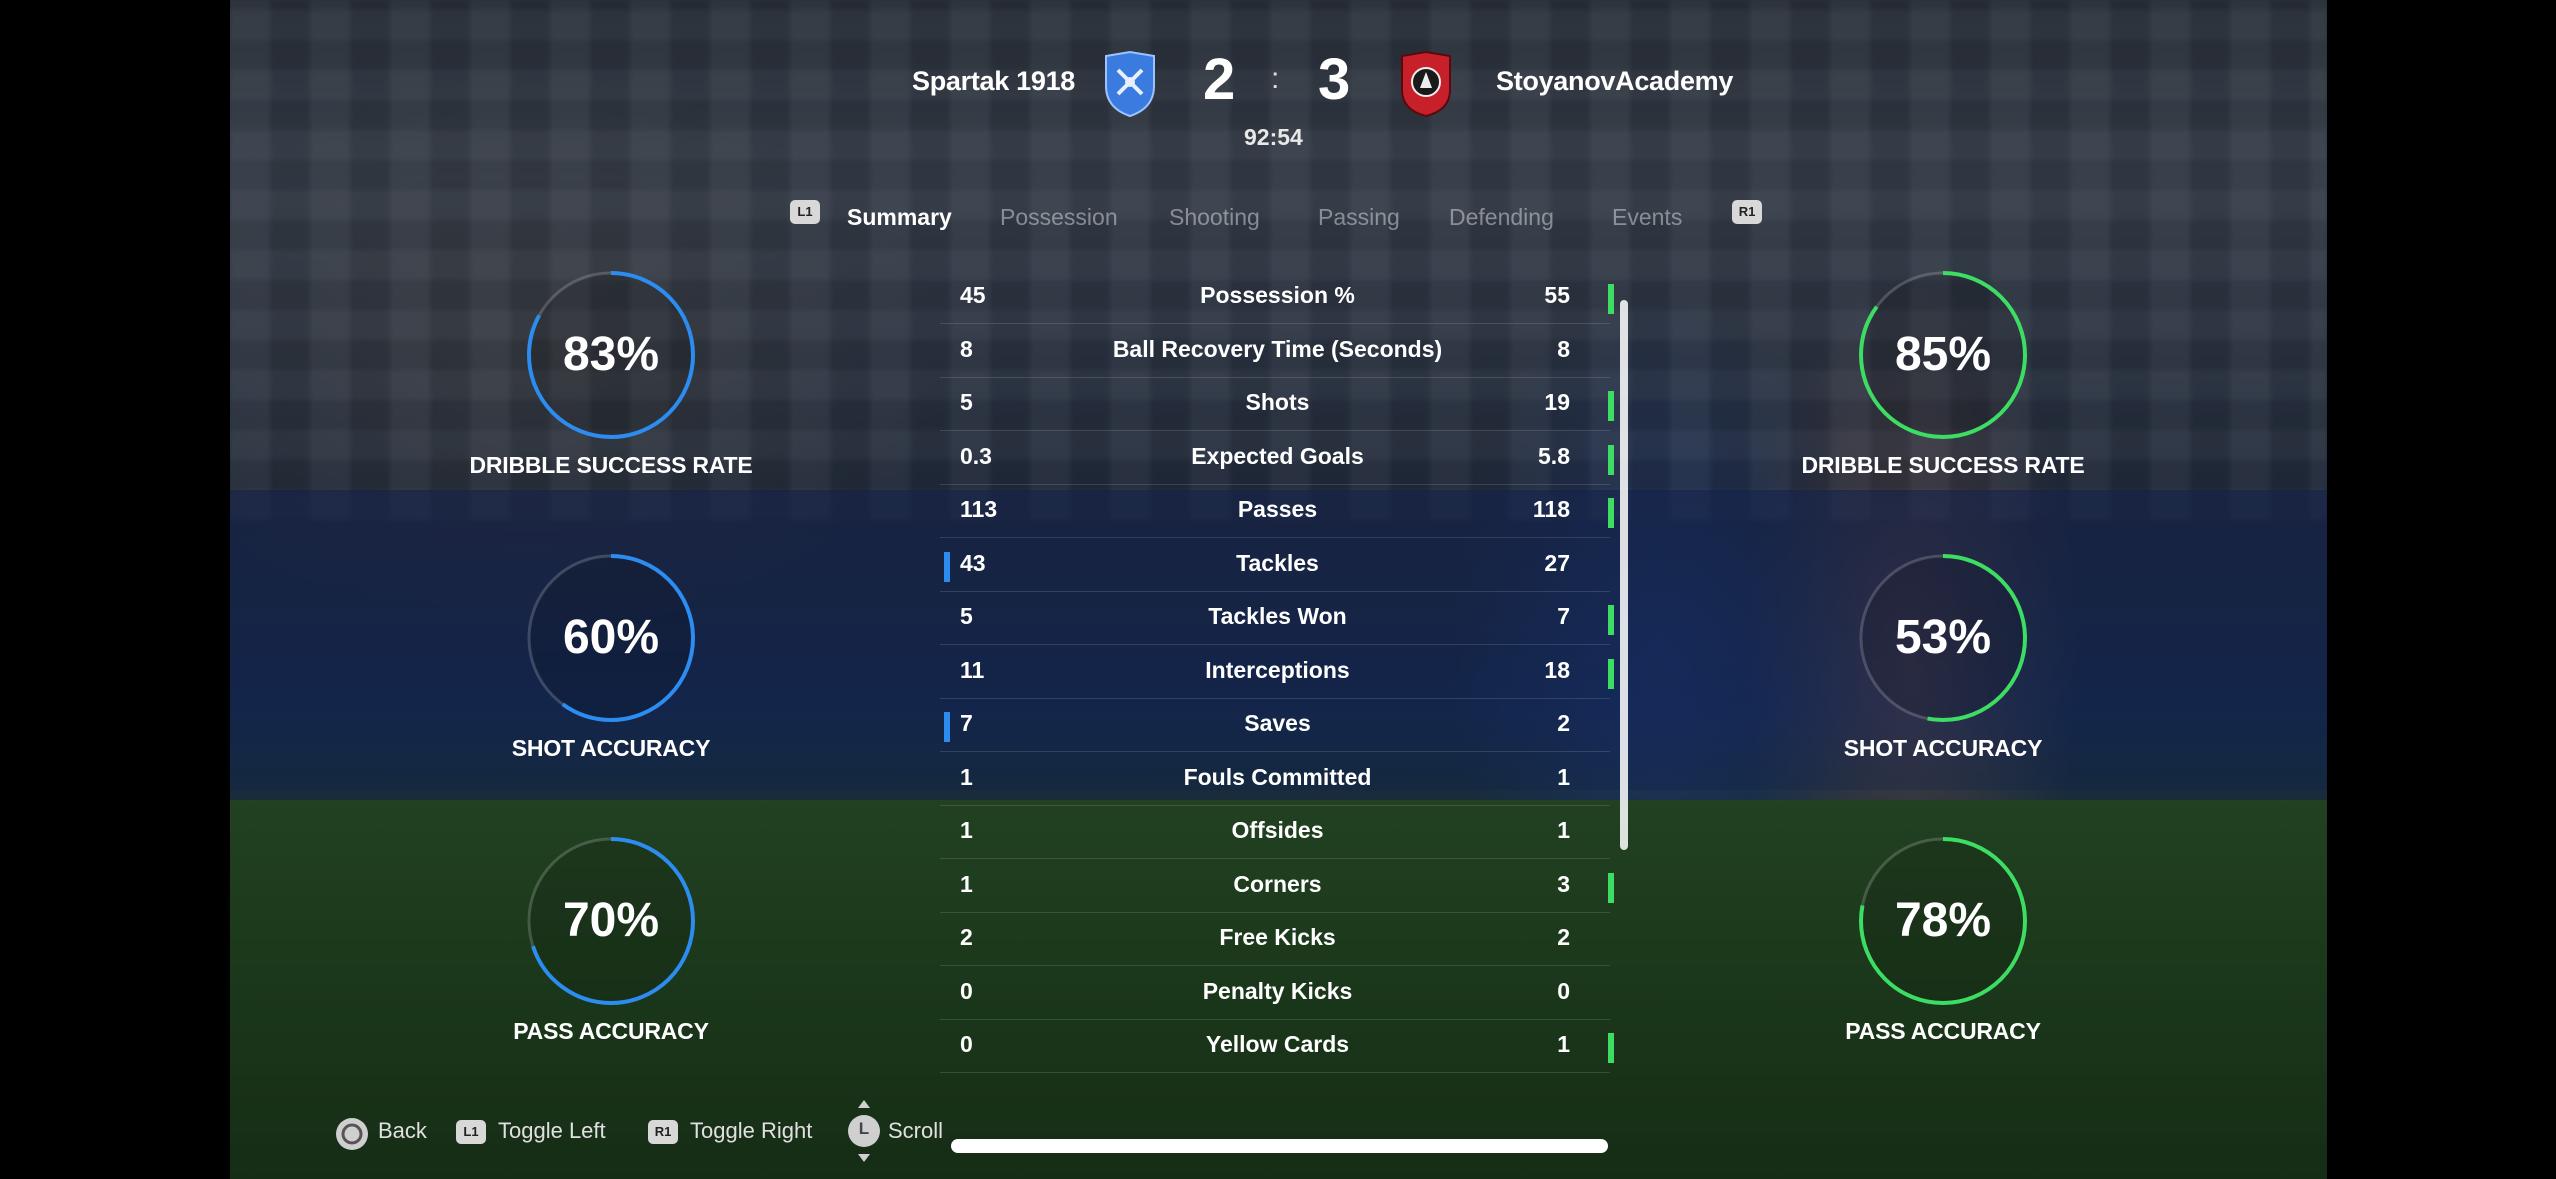  Describe the element at coordinates (1275, 725) in the screenshot. I see `stat-row: 7 Saves 2` at that location.